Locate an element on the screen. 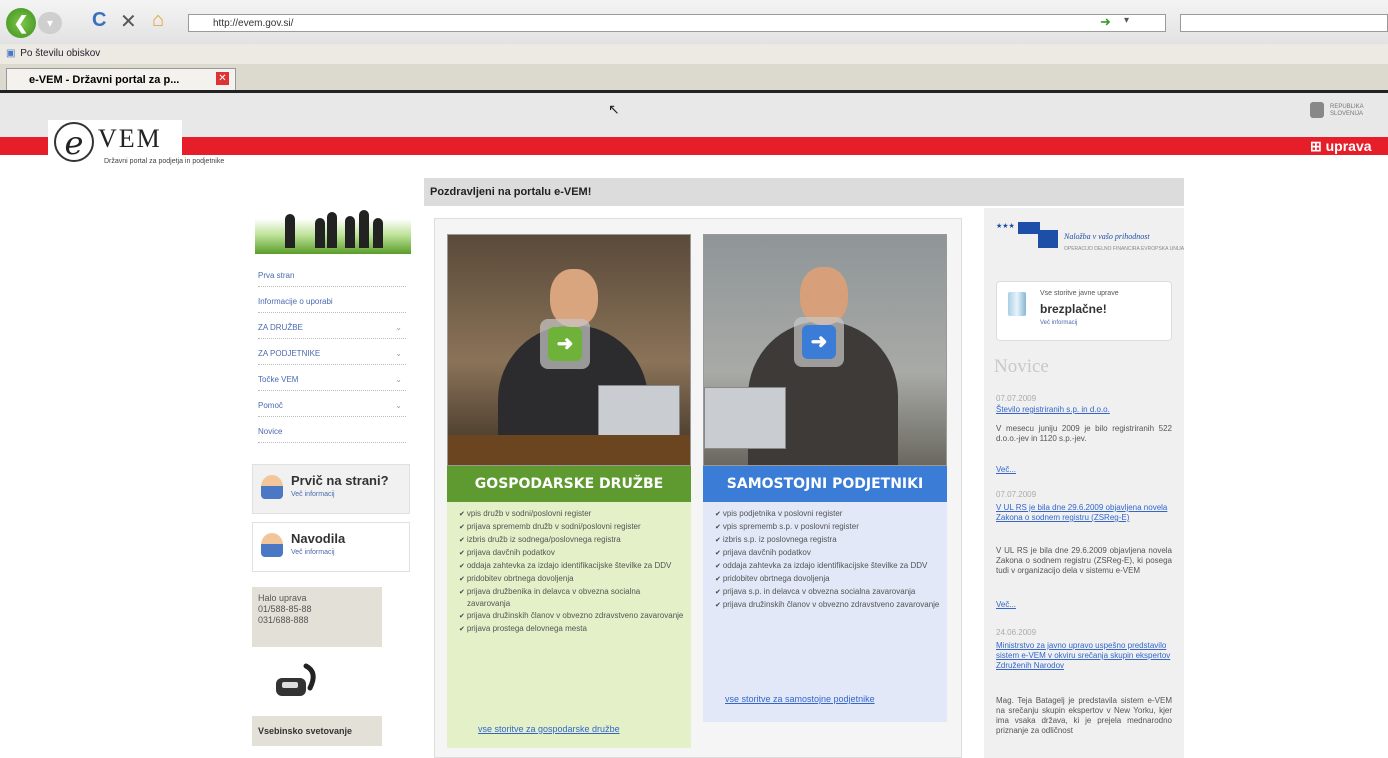  forward-button: ▾ is located at coordinates (50, 23).